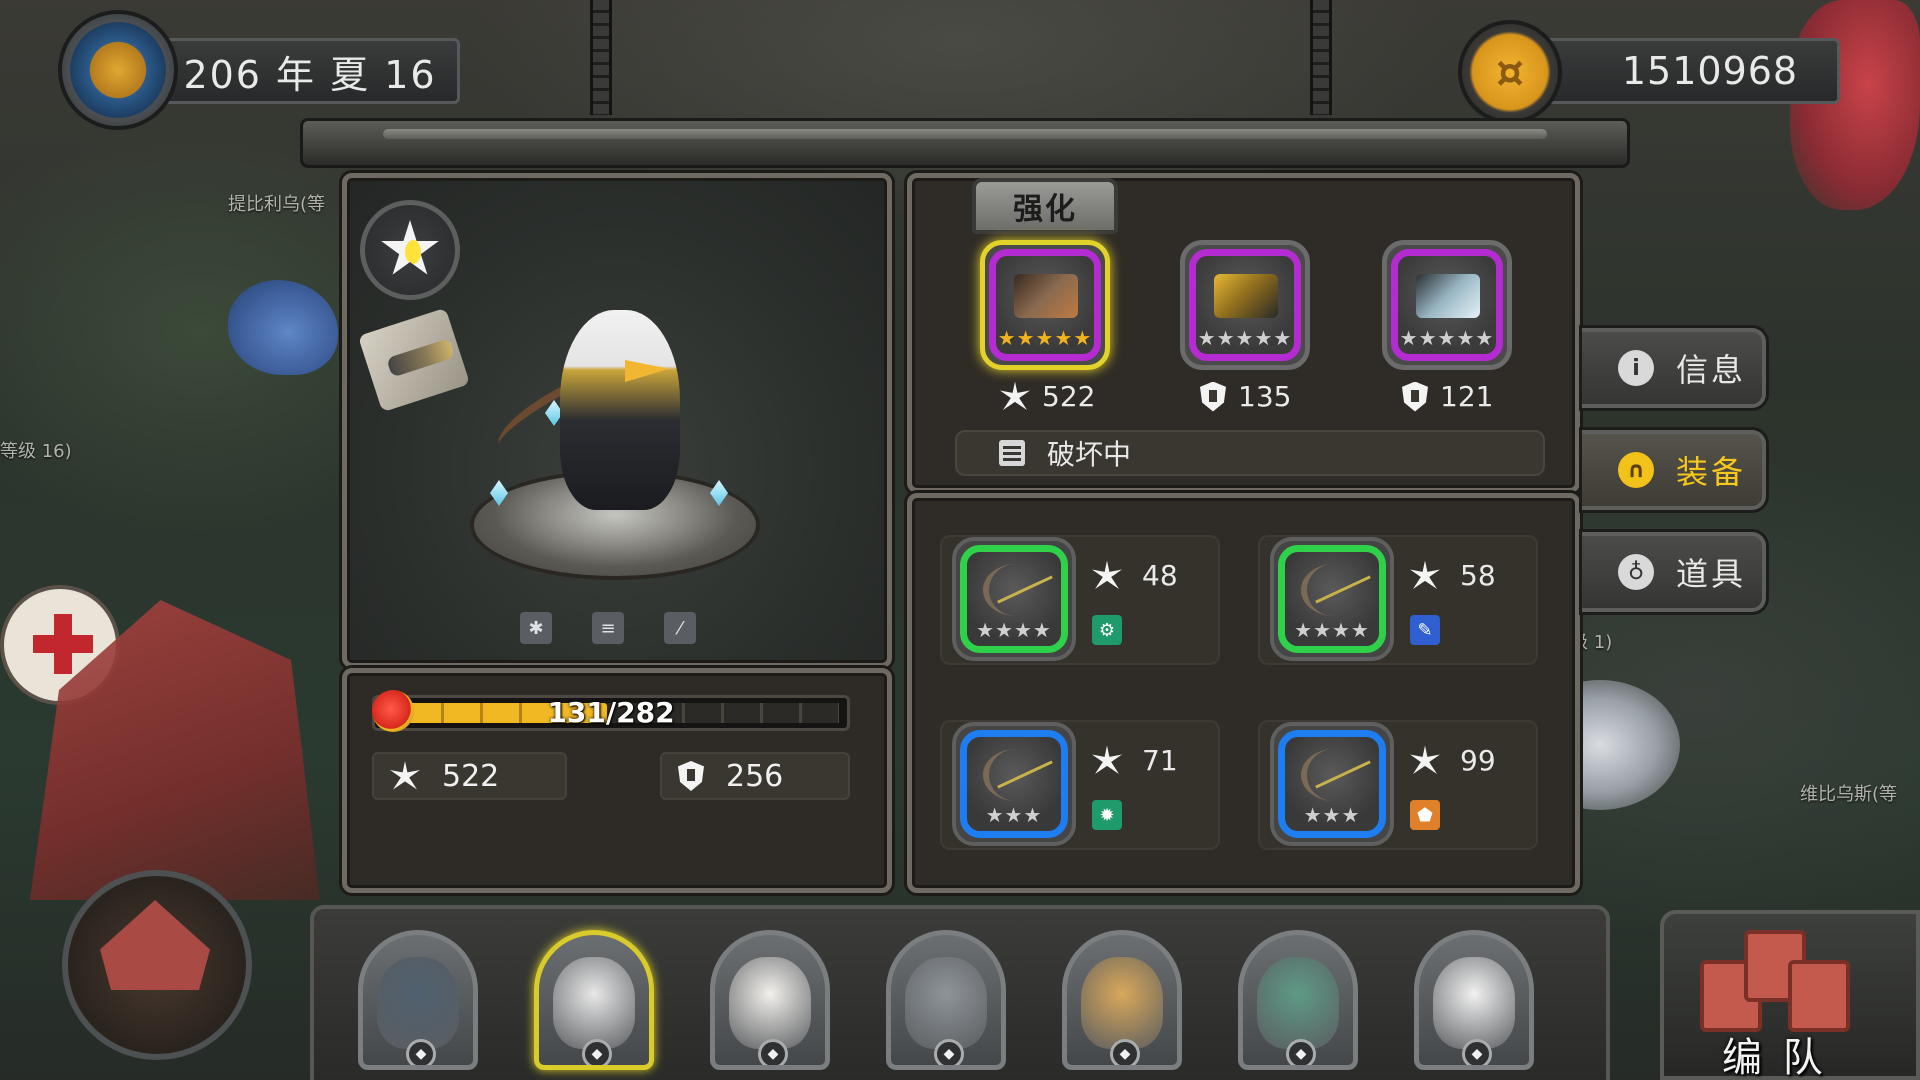 This screenshot has width=1920, height=1080. I want to click on world-dragon-creature, so click(1855, 105).